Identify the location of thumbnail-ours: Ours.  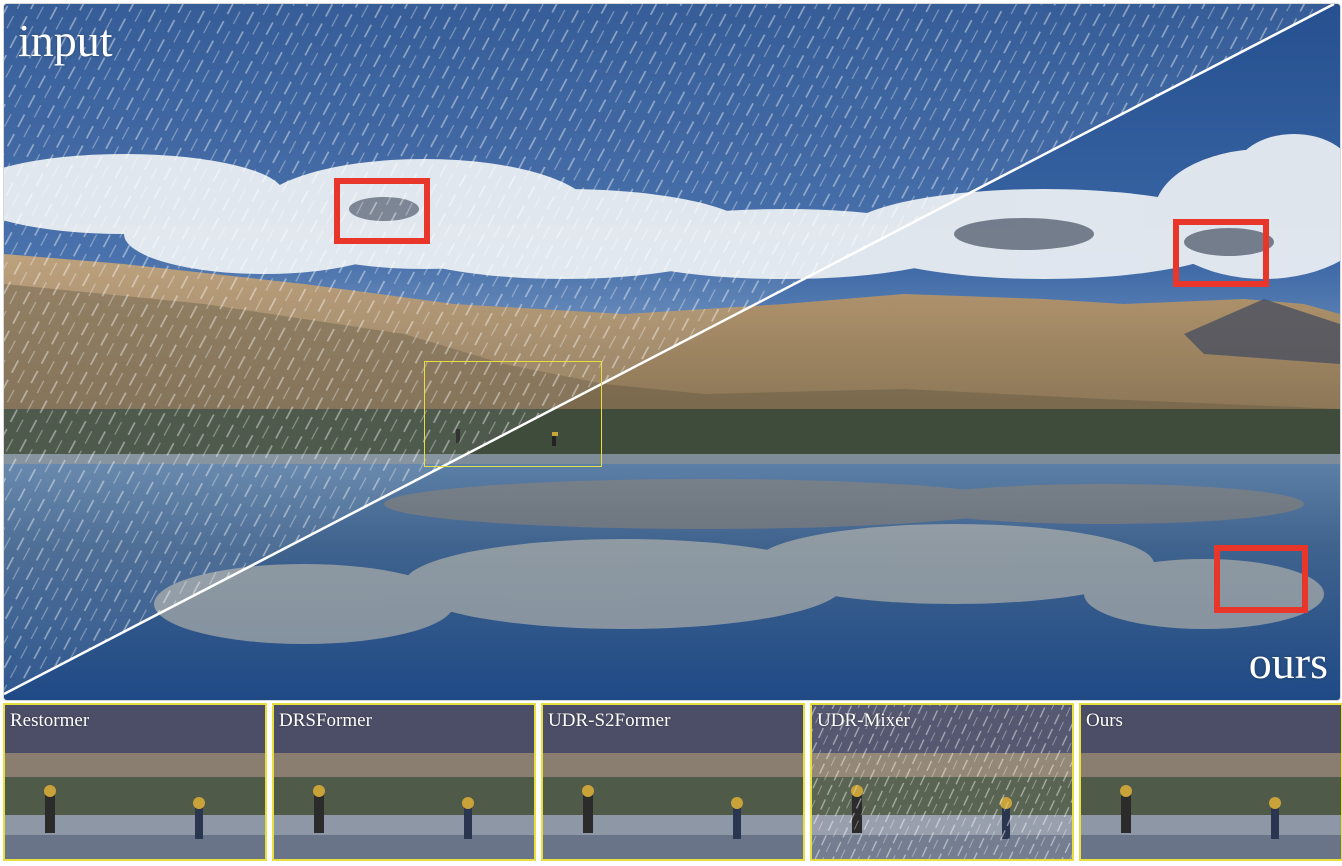
(1210, 782).